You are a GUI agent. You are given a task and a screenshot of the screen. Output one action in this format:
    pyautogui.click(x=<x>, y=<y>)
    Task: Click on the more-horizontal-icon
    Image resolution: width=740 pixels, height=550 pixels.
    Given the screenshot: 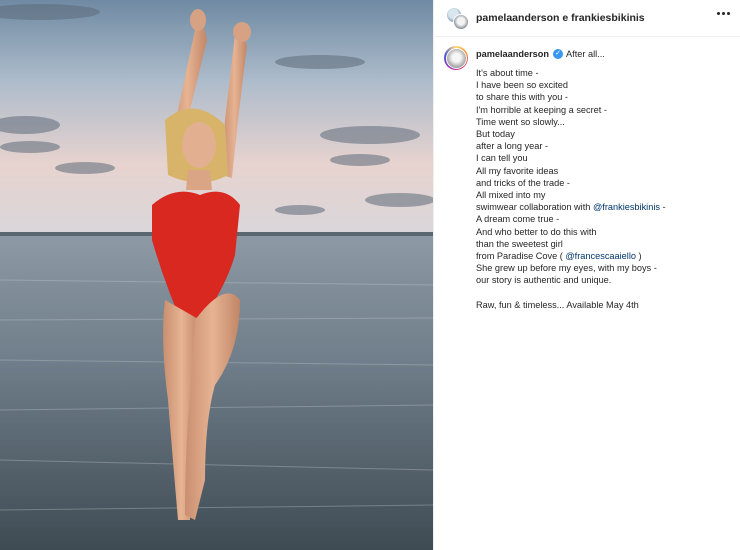 What is the action you would take?
    pyautogui.click(x=723, y=13)
    